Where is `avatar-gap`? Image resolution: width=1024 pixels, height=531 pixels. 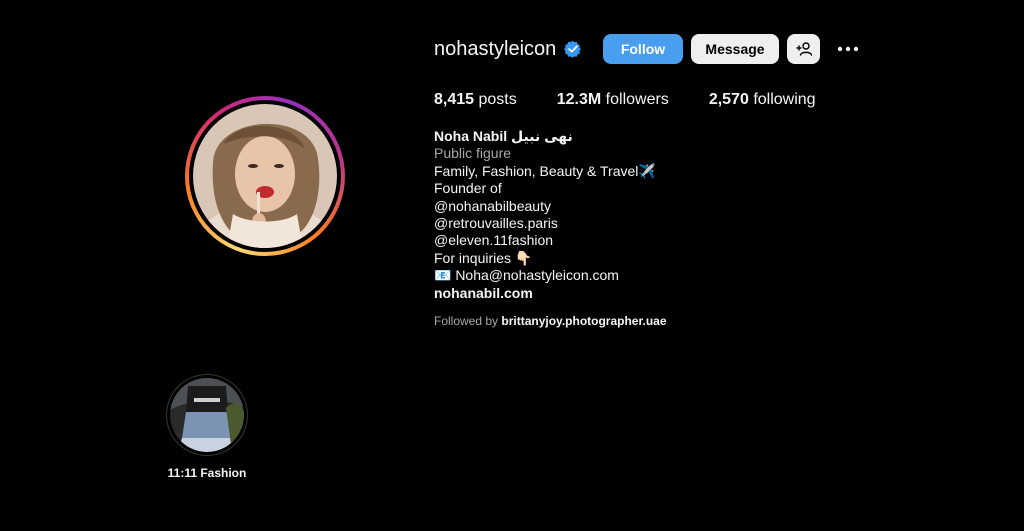 avatar-gap is located at coordinates (265, 176).